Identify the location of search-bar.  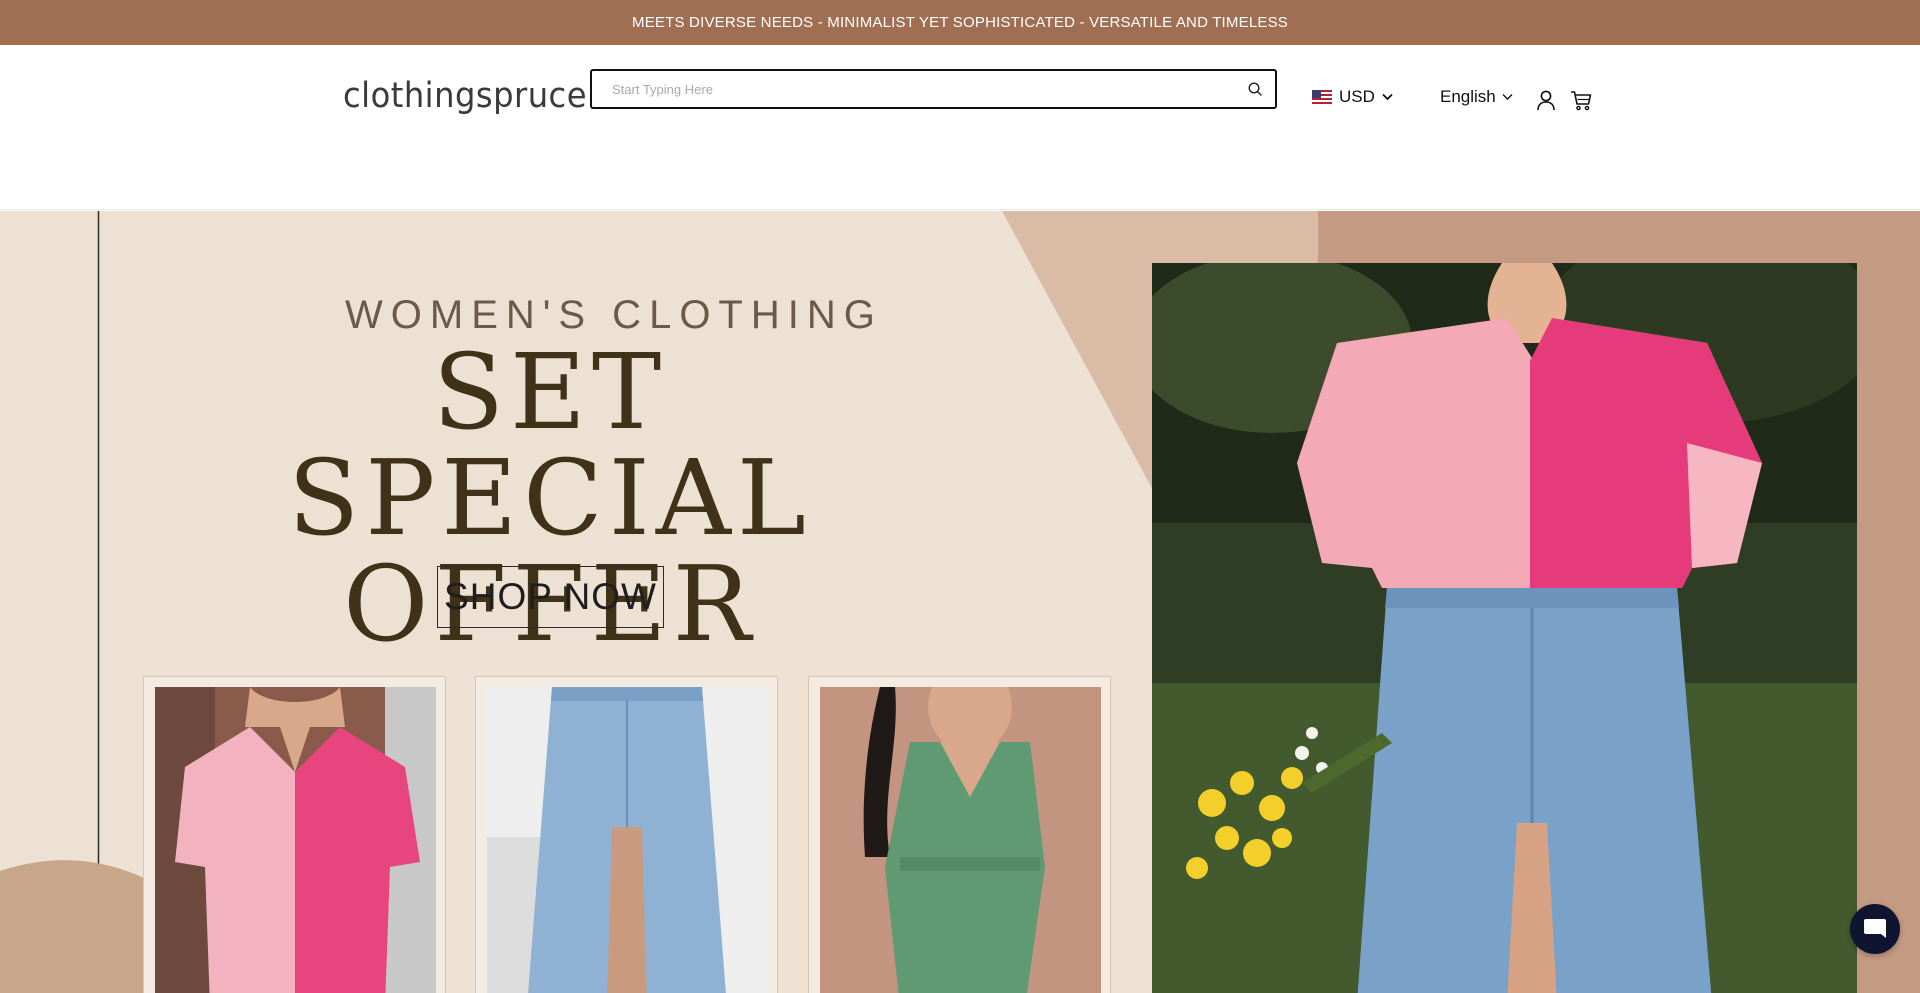
(933, 89).